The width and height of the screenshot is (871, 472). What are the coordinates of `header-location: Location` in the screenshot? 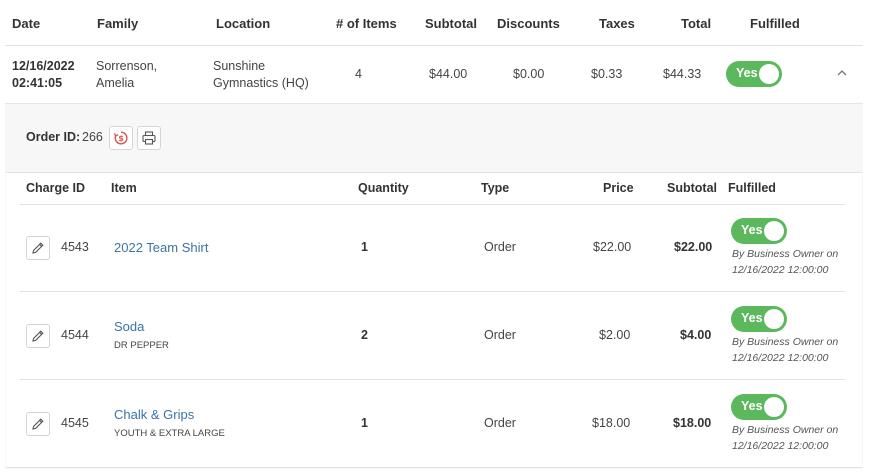 It's located at (243, 23).